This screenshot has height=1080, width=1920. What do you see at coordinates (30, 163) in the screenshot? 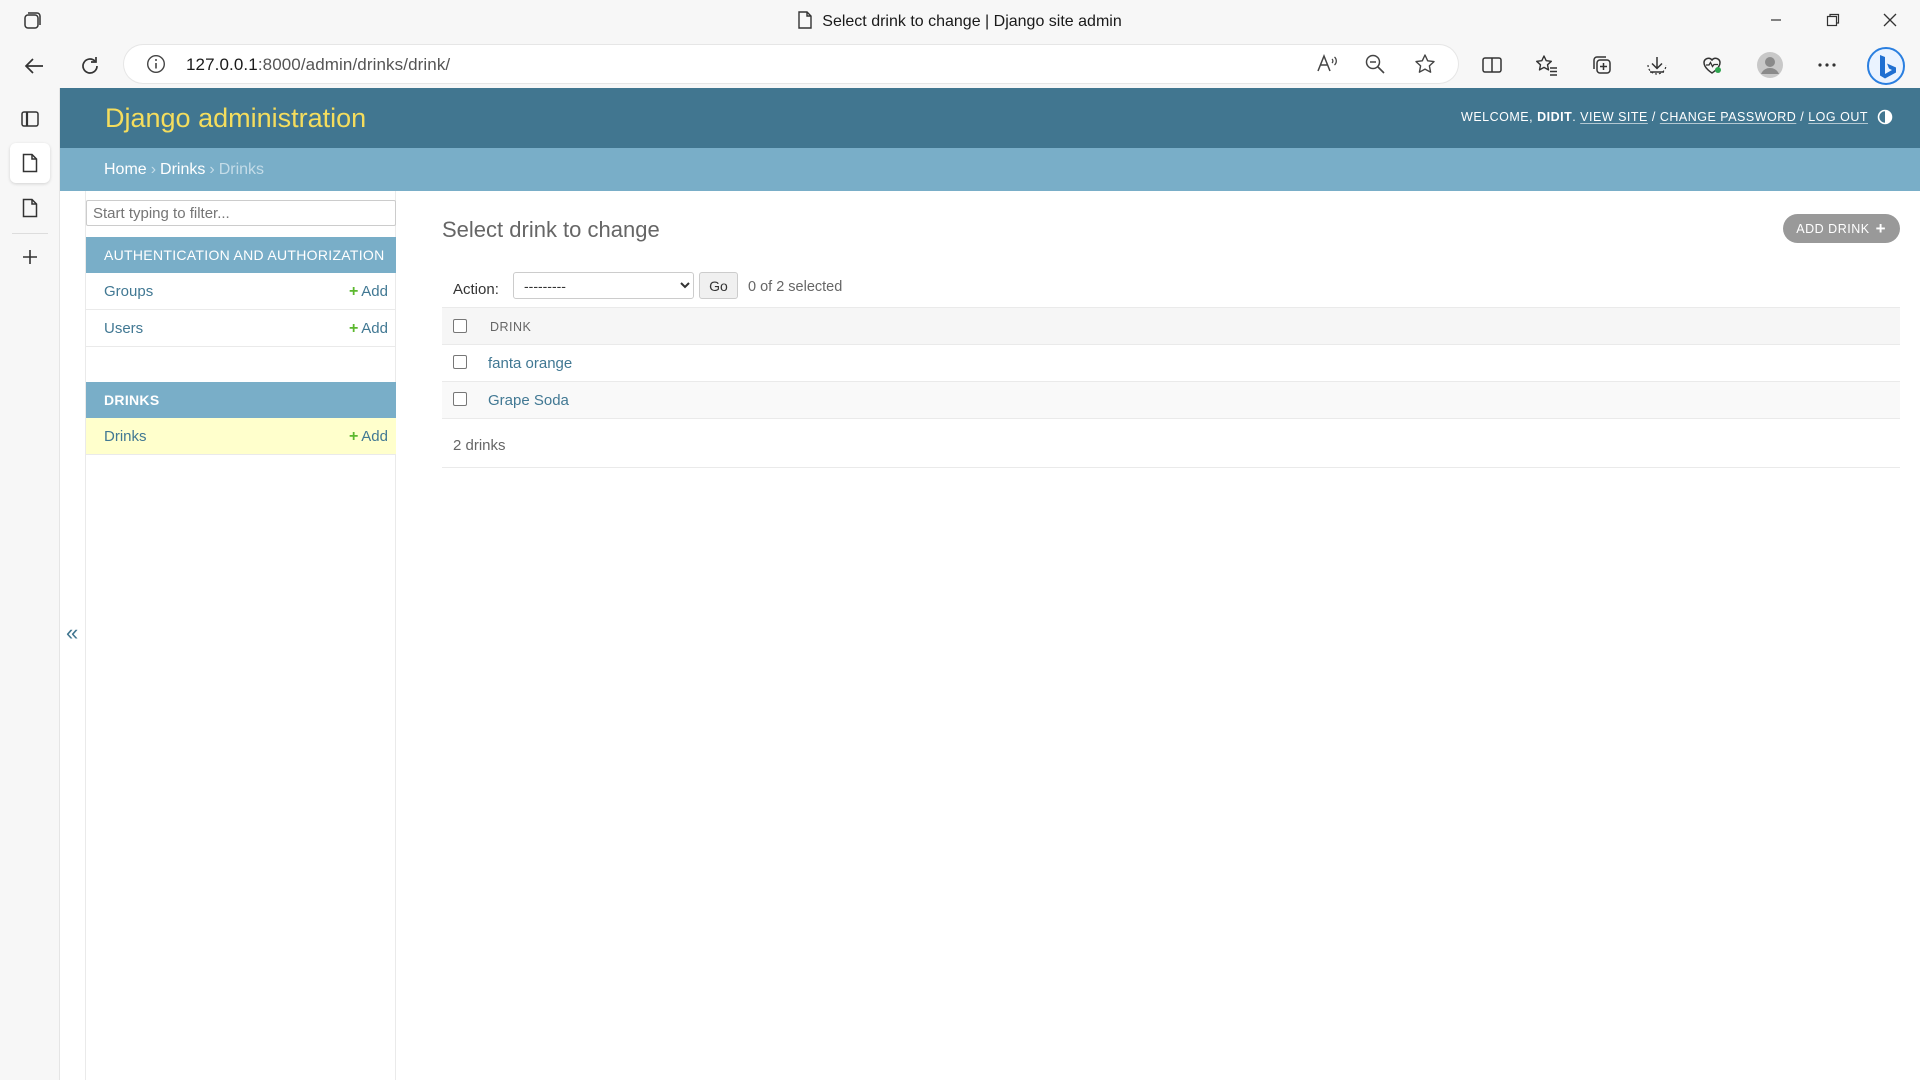
I see `vertical-tab-active` at bounding box center [30, 163].